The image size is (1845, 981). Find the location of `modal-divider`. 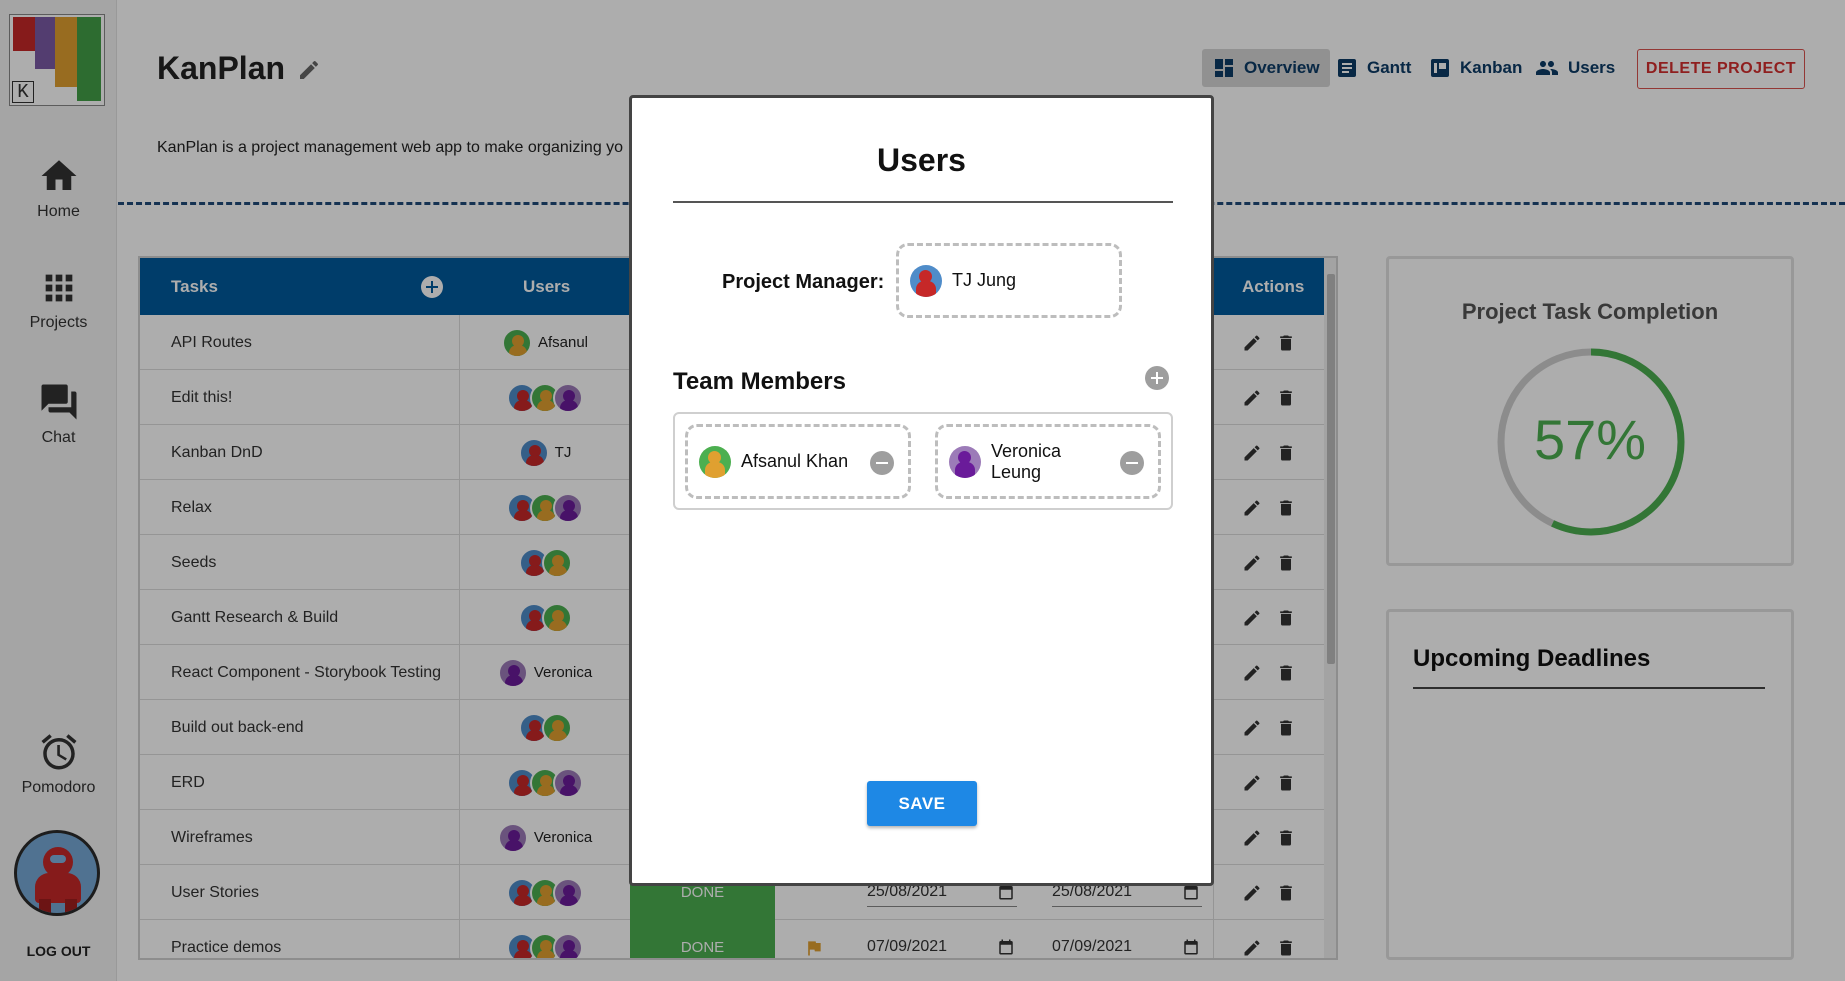

modal-divider is located at coordinates (923, 202).